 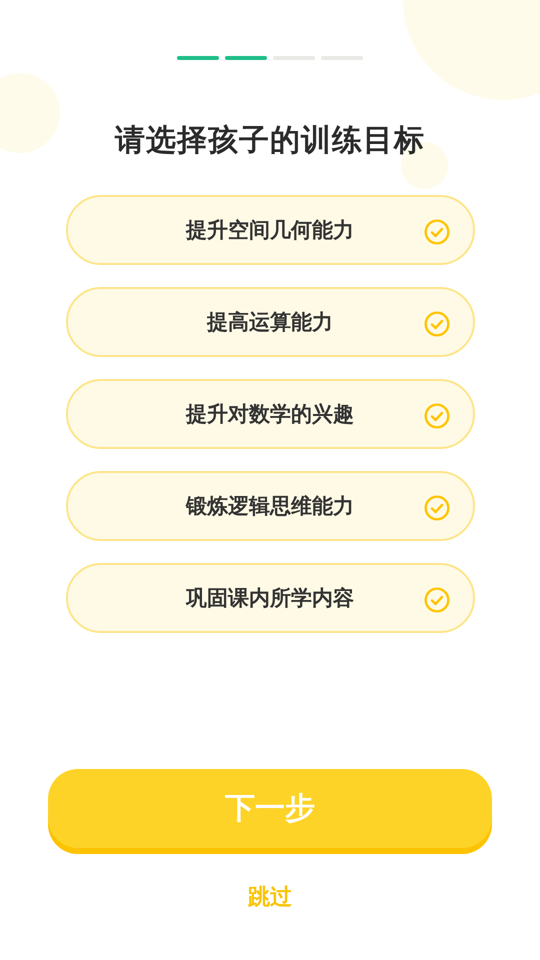 I want to click on goal-option: 巩固课内所学内容, so click(x=270, y=598).